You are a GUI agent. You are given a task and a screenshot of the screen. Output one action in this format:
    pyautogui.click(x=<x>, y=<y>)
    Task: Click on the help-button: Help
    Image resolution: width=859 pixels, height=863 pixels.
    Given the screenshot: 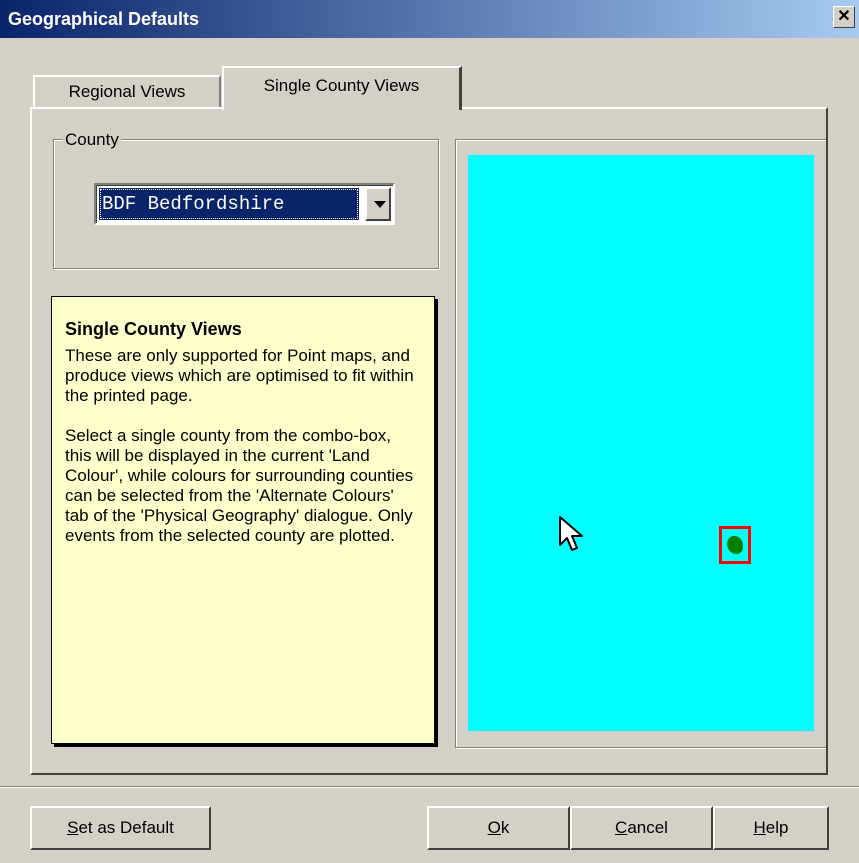 What is the action you would take?
    pyautogui.click(x=771, y=828)
    